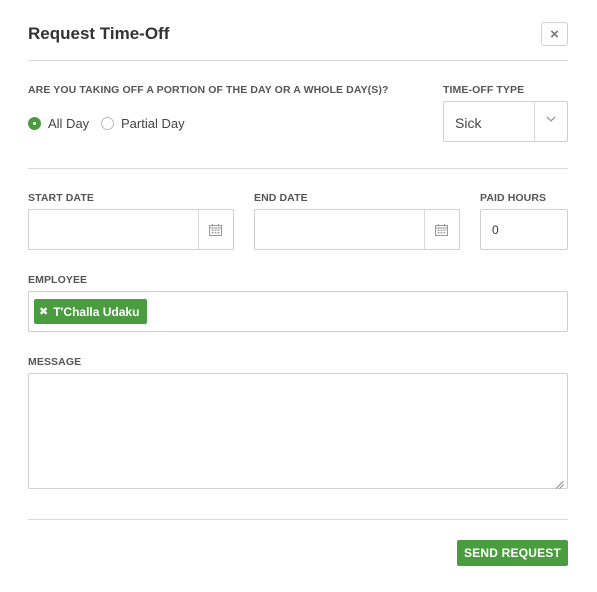 The image size is (597, 592). What do you see at coordinates (534, 121) in the screenshot?
I see `select-divider` at bounding box center [534, 121].